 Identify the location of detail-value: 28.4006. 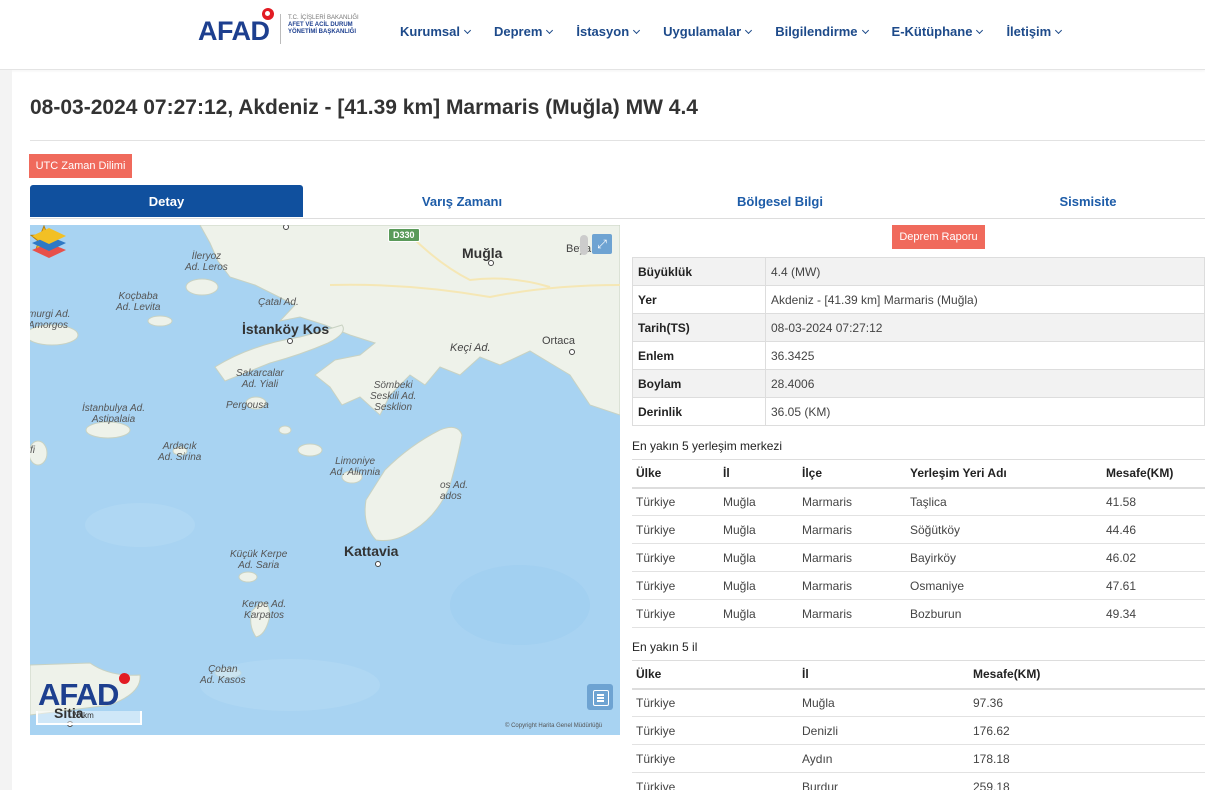
(985, 383).